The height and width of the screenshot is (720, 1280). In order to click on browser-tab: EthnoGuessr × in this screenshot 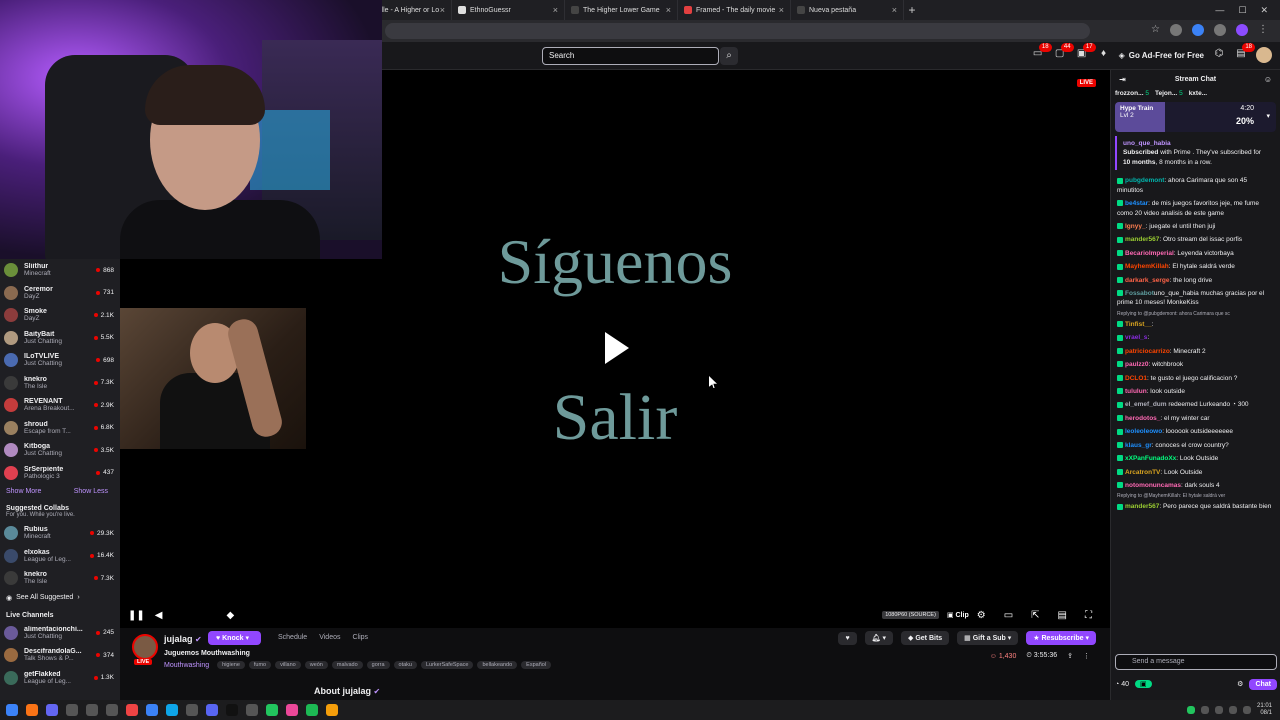, I will do `click(508, 10)`.